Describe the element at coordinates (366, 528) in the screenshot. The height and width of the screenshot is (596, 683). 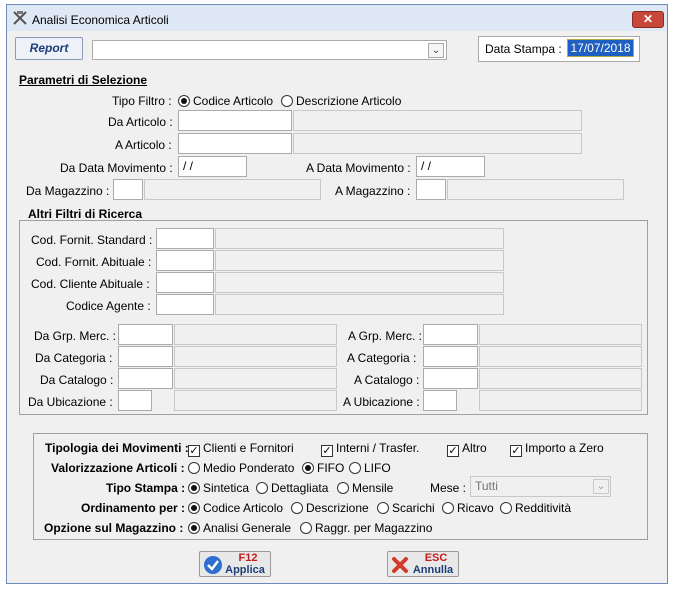
I see `radio-raggr: Raggr. per Magazzino` at that location.